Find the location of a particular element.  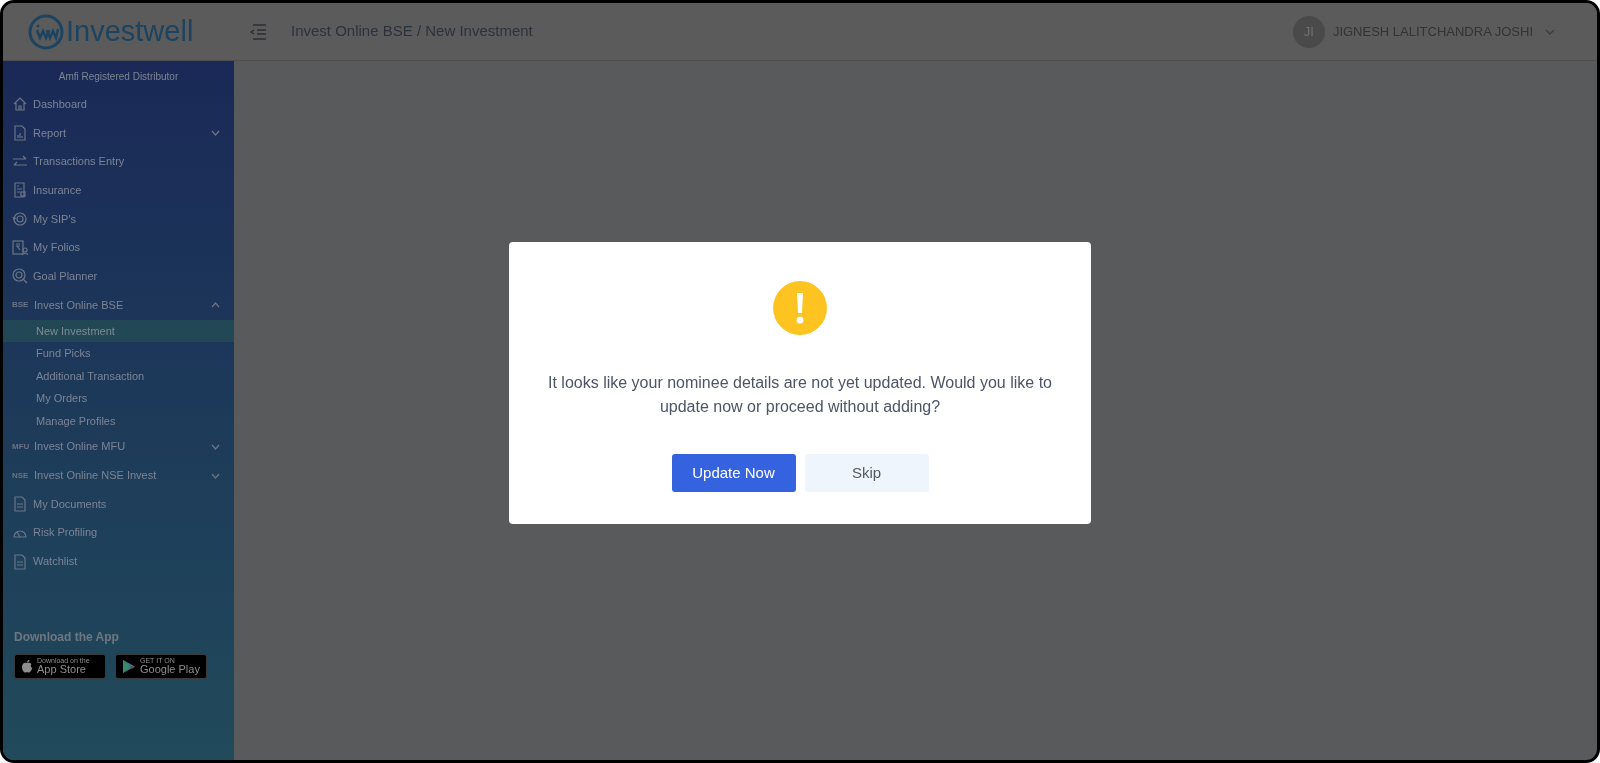

submenu-item: New Investment is located at coordinates (118, 331).